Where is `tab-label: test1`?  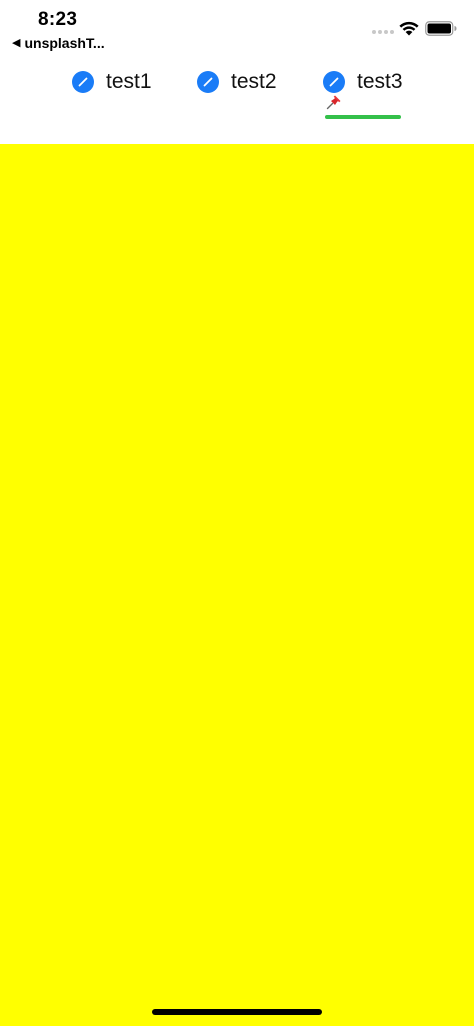 tab-label: test1 is located at coordinates (129, 81).